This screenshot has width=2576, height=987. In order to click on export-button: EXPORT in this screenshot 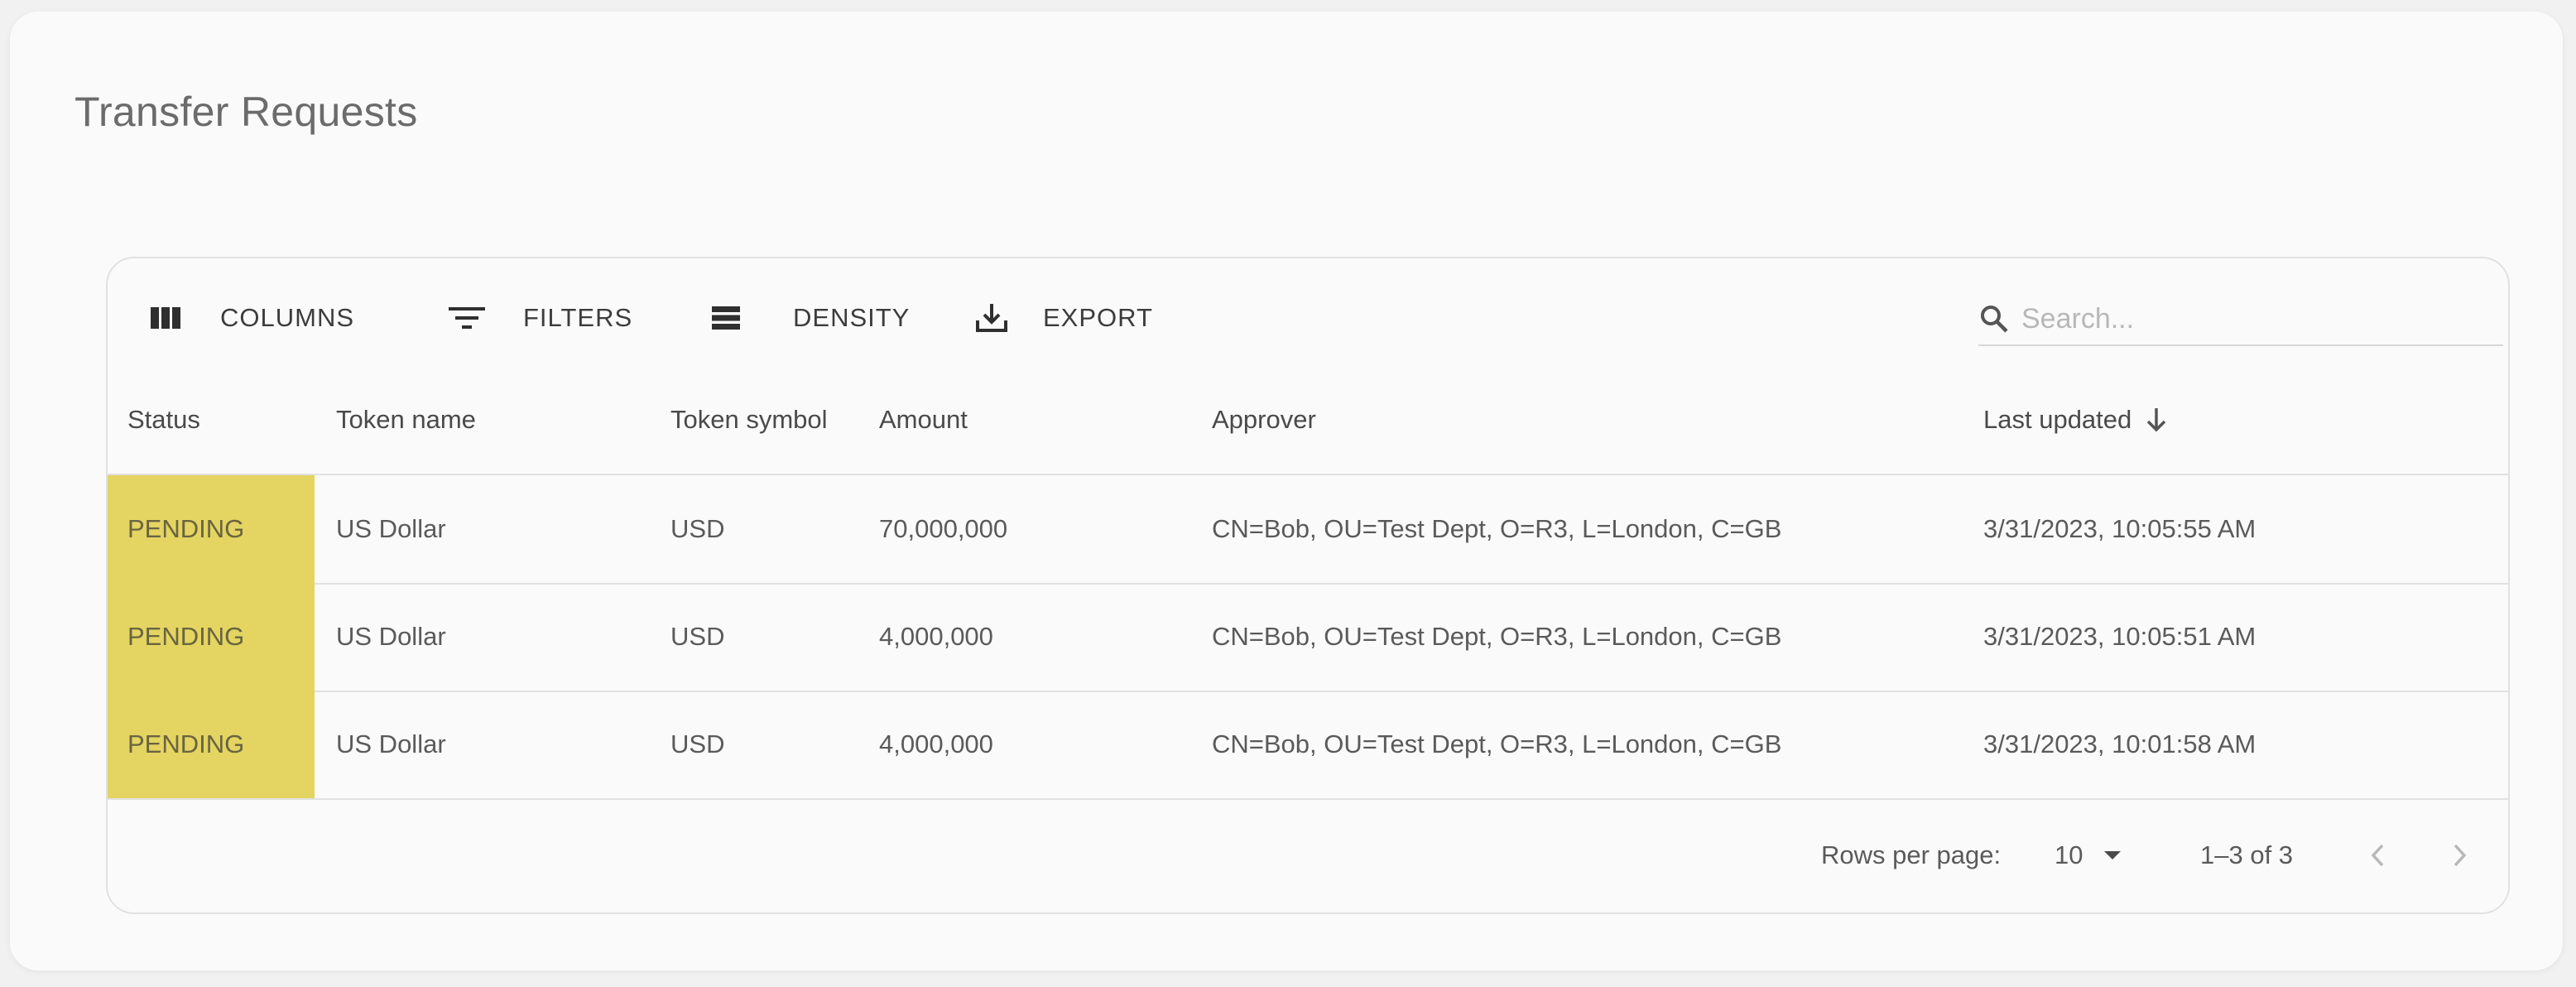, I will do `click(1064, 318)`.